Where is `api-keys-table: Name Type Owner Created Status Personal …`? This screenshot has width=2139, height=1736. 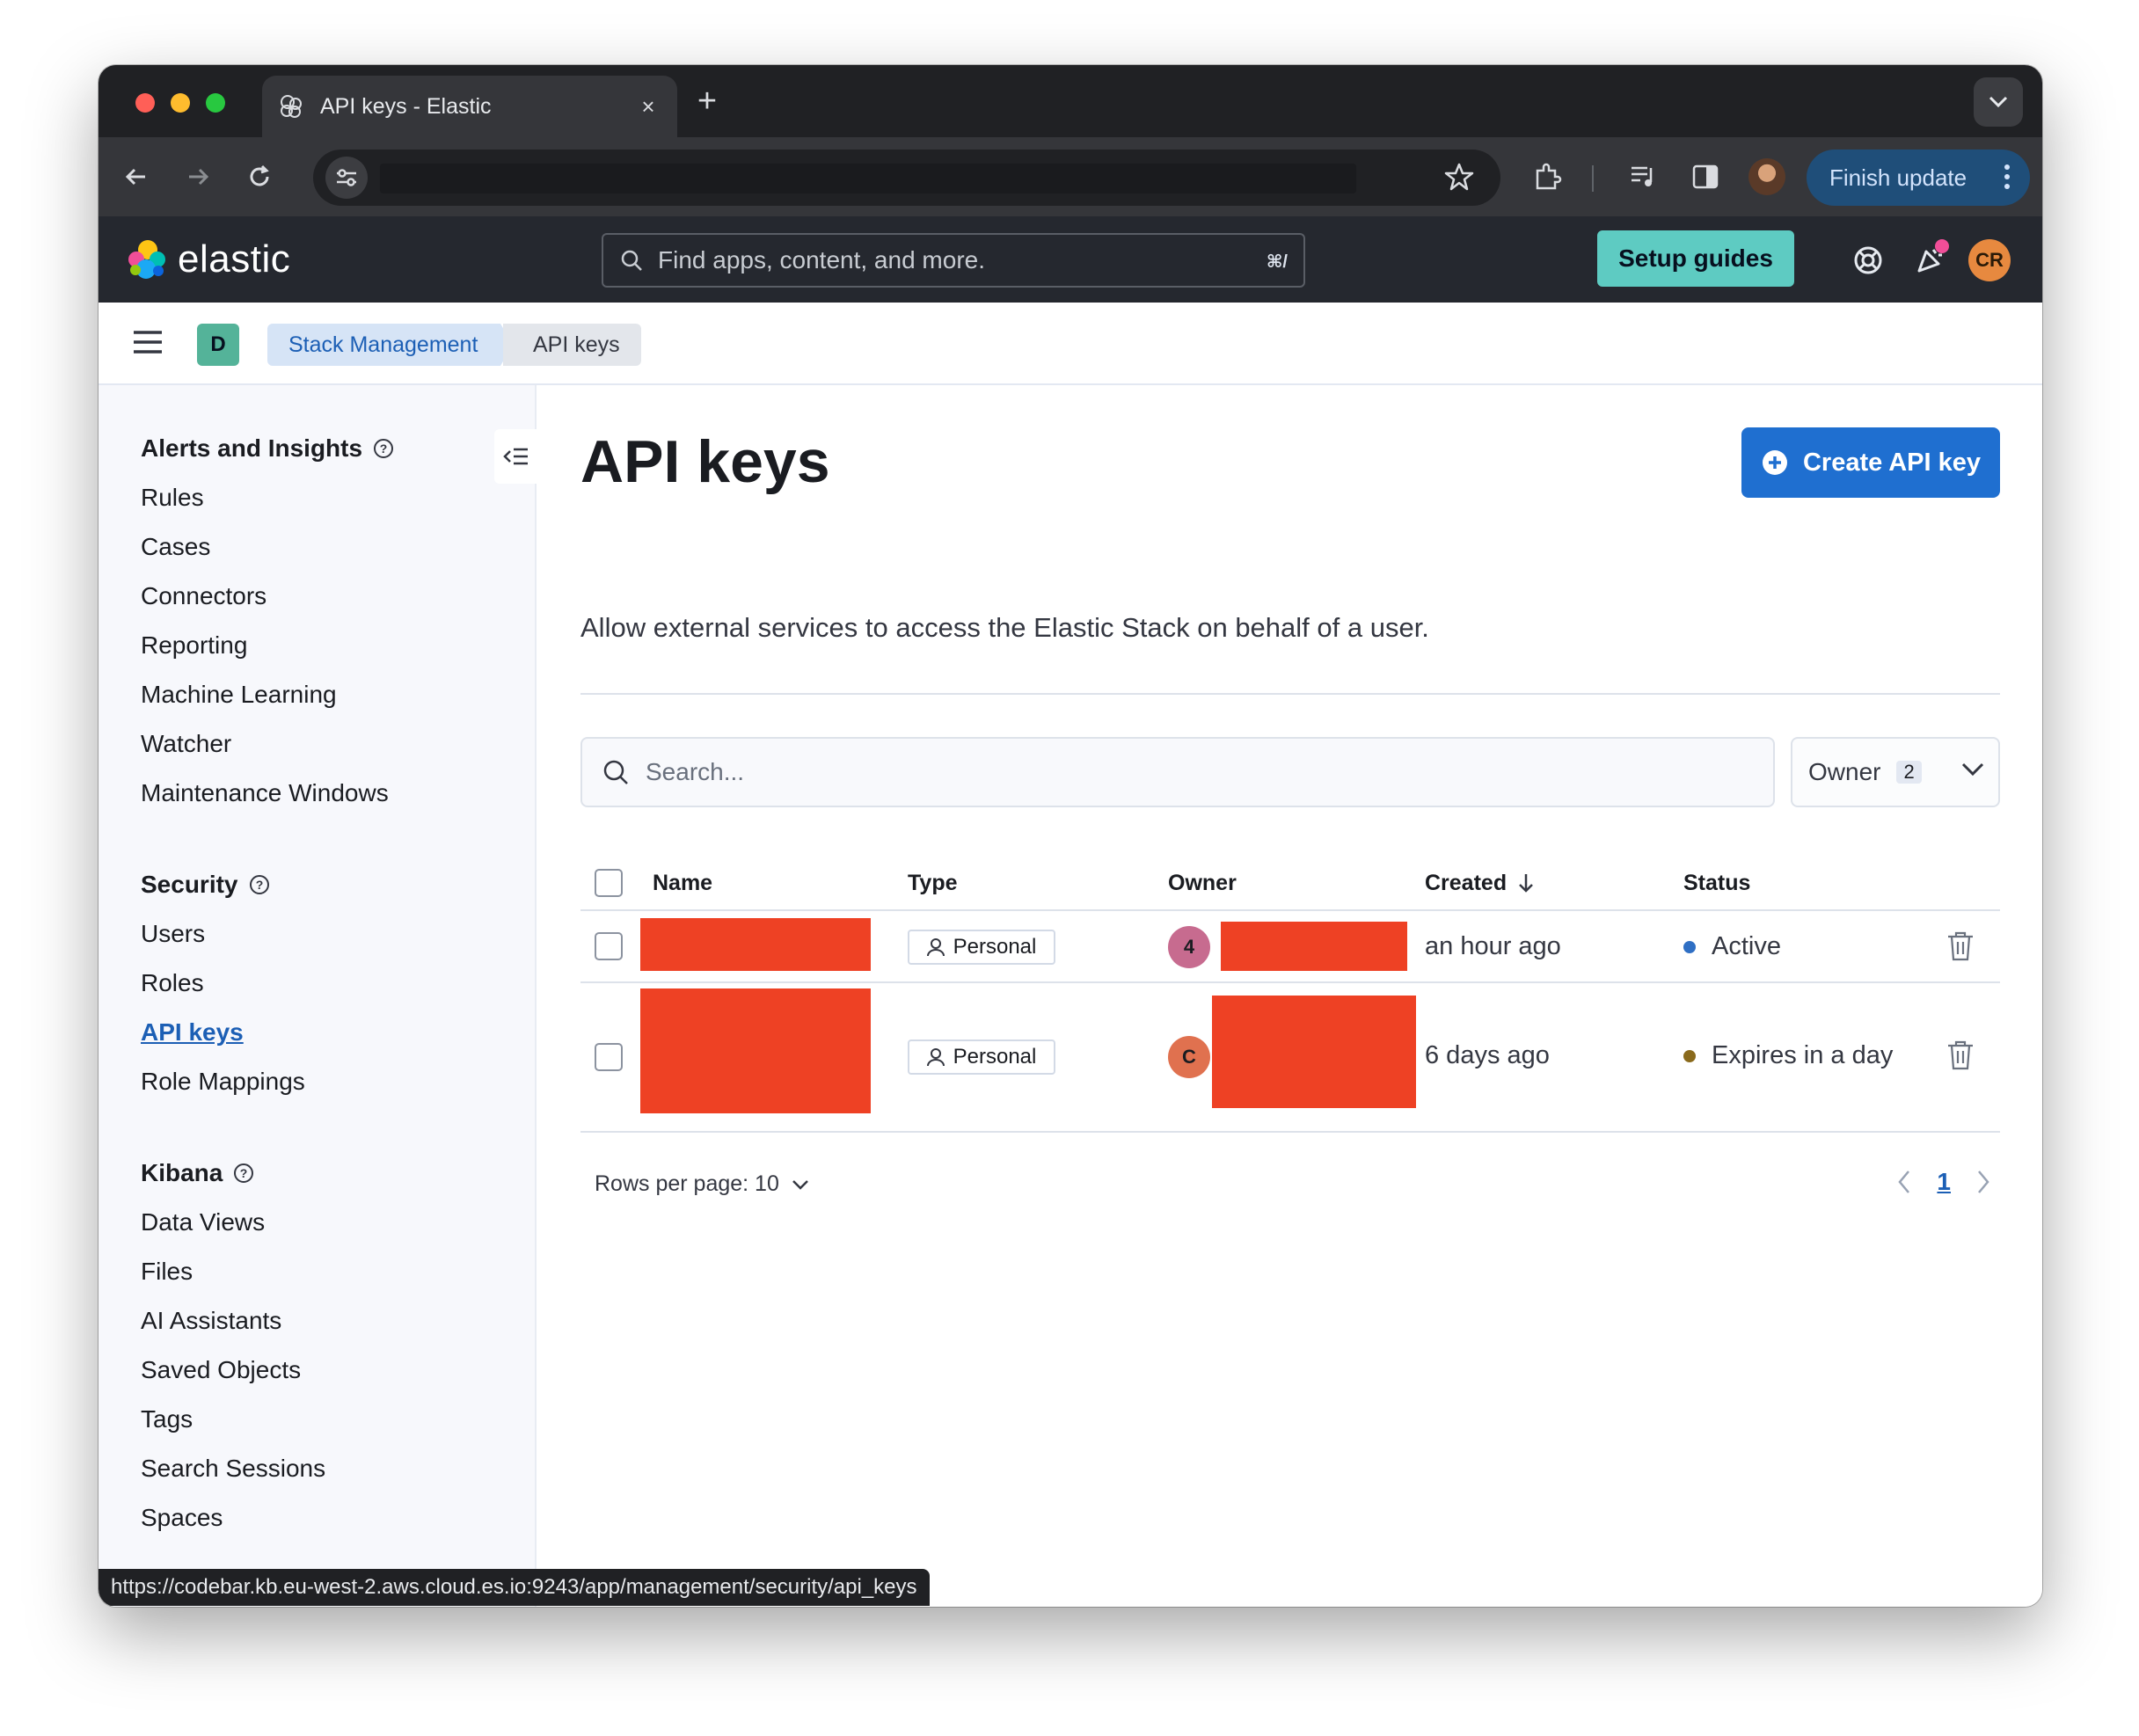 api-keys-table: Name Type Owner Created Status Personal … is located at coordinates (1290, 994).